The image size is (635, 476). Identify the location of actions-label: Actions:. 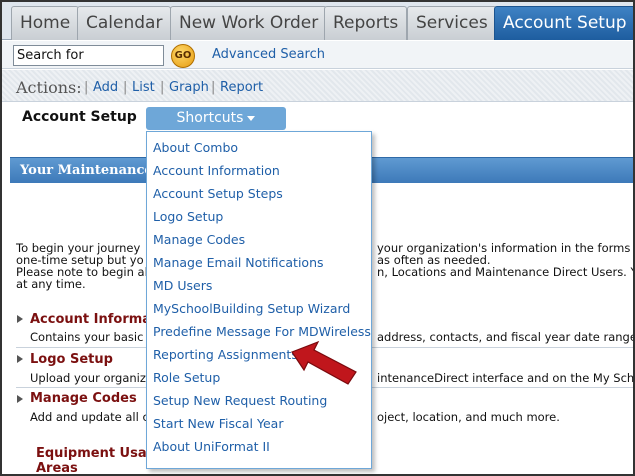
(49, 87).